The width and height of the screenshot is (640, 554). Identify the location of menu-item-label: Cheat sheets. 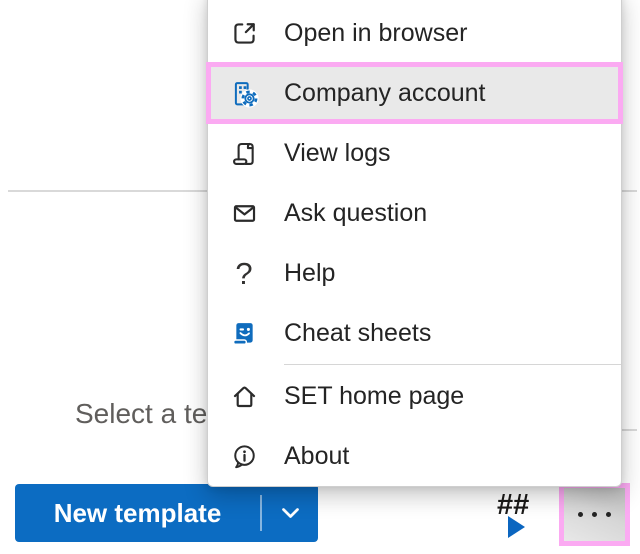
(358, 332).